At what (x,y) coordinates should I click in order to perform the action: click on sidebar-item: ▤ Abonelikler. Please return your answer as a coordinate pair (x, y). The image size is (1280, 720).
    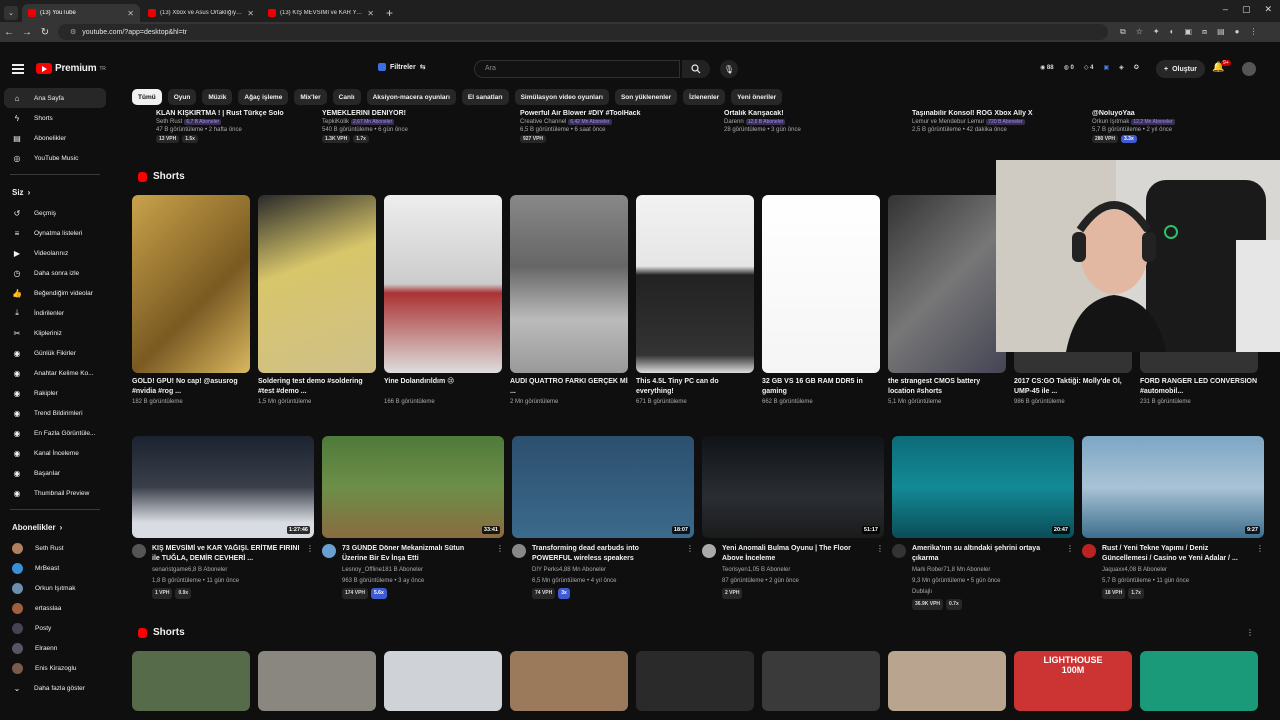
    Looking at the image, I should click on (55, 138).